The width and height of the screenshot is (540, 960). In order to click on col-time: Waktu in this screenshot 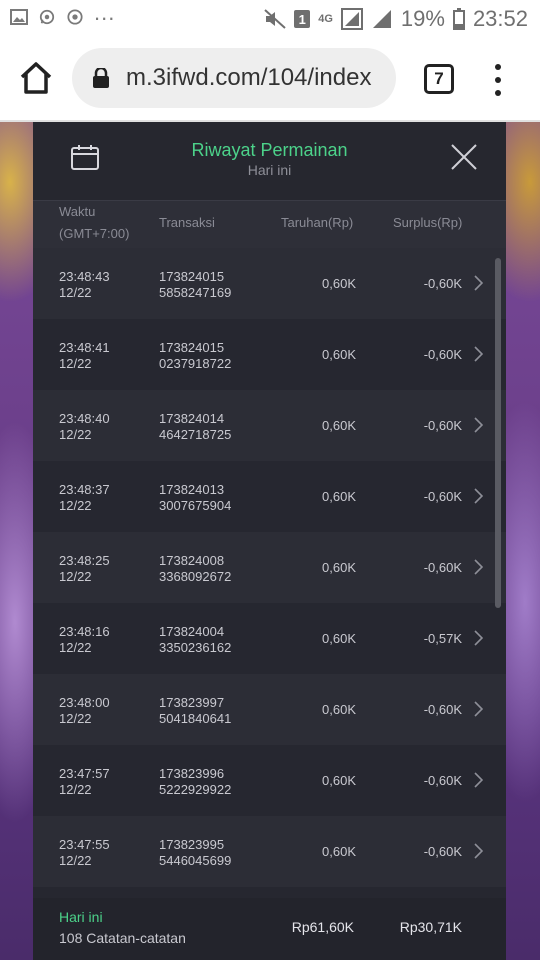, I will do `click(77, 211)`.